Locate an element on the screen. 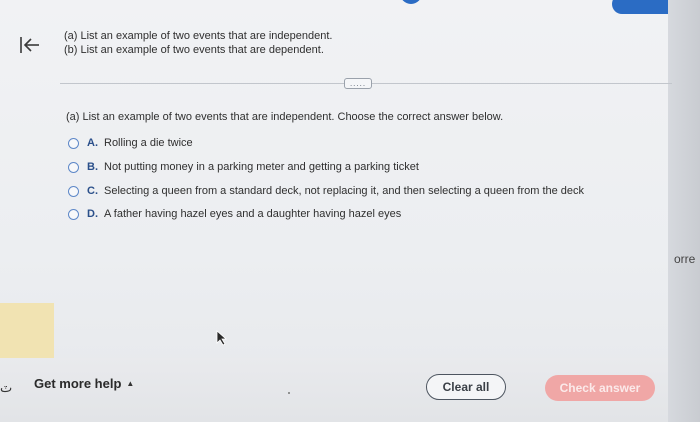  check-answer-button: Check answer is located at coordinates (600, 388).